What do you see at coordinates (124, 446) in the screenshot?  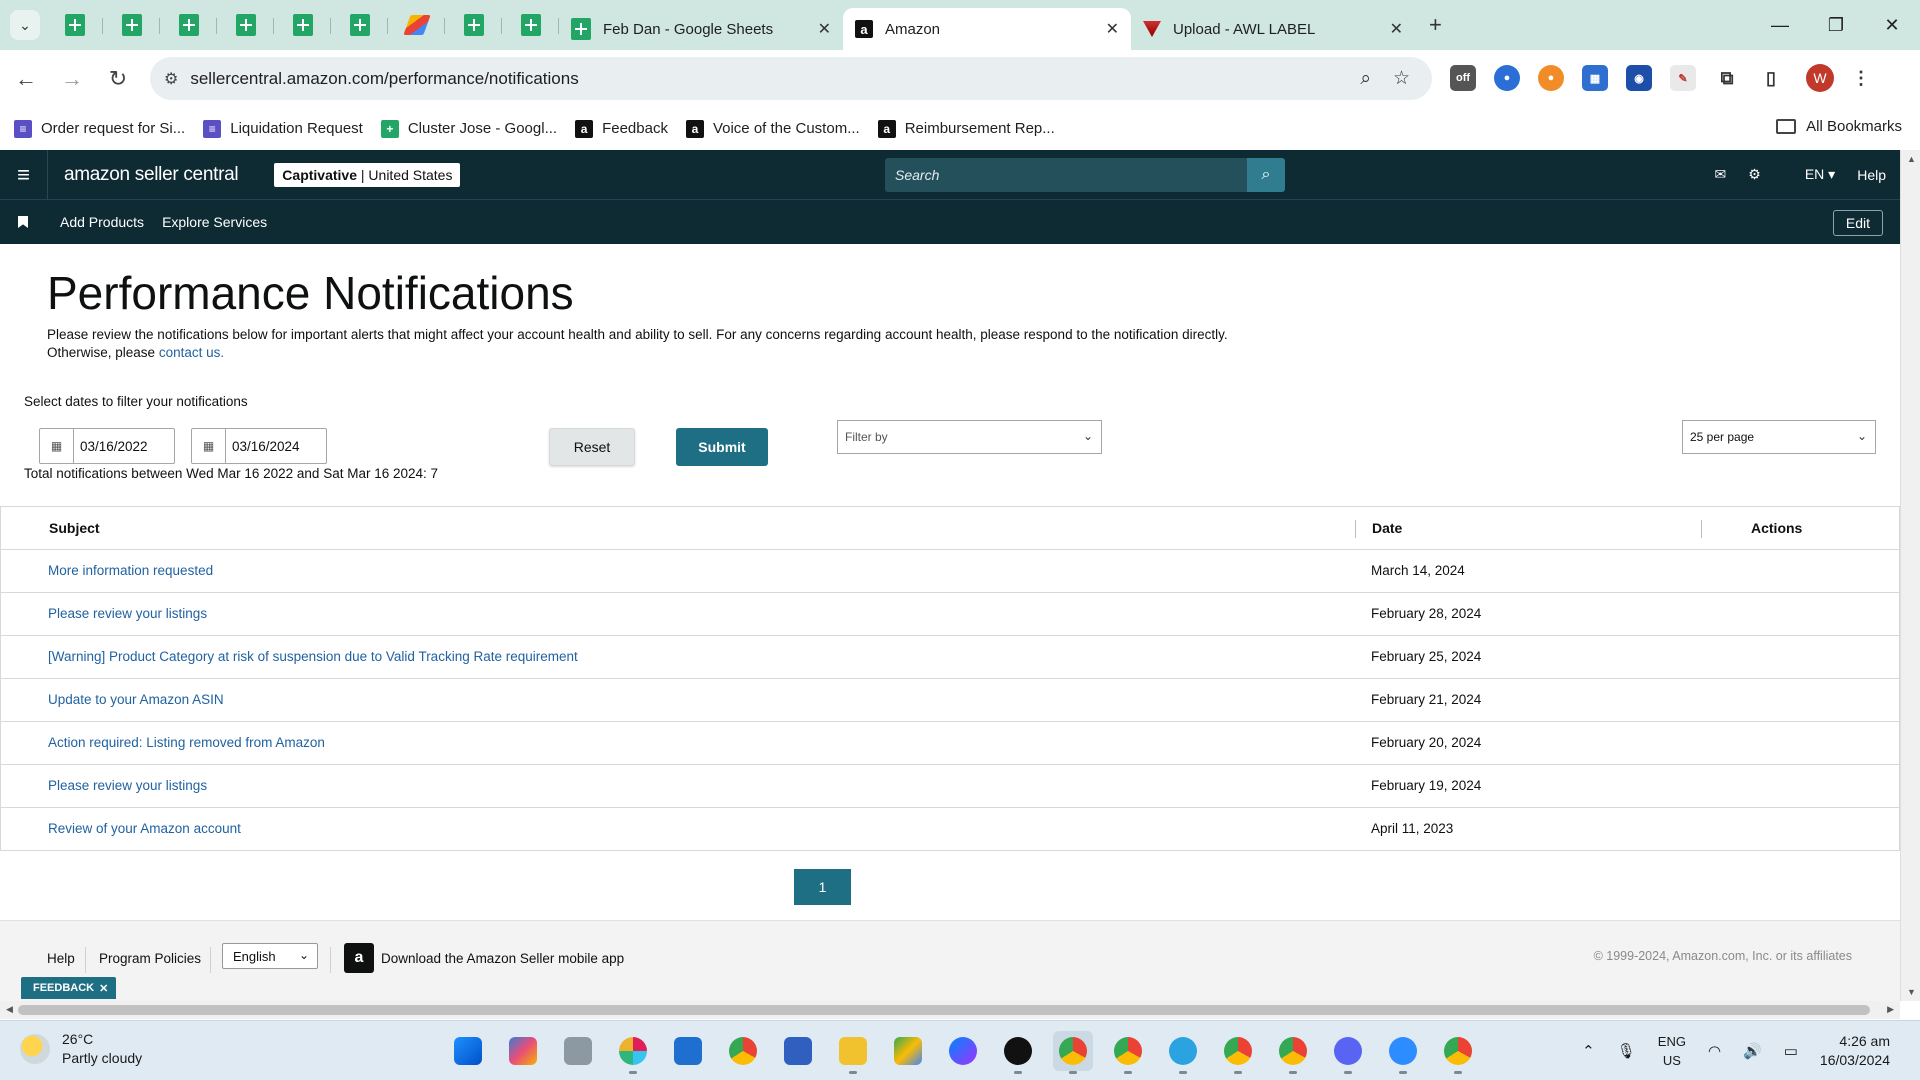 I see `start-date-value: 03/16/2022` at bounding box center [124, 446].